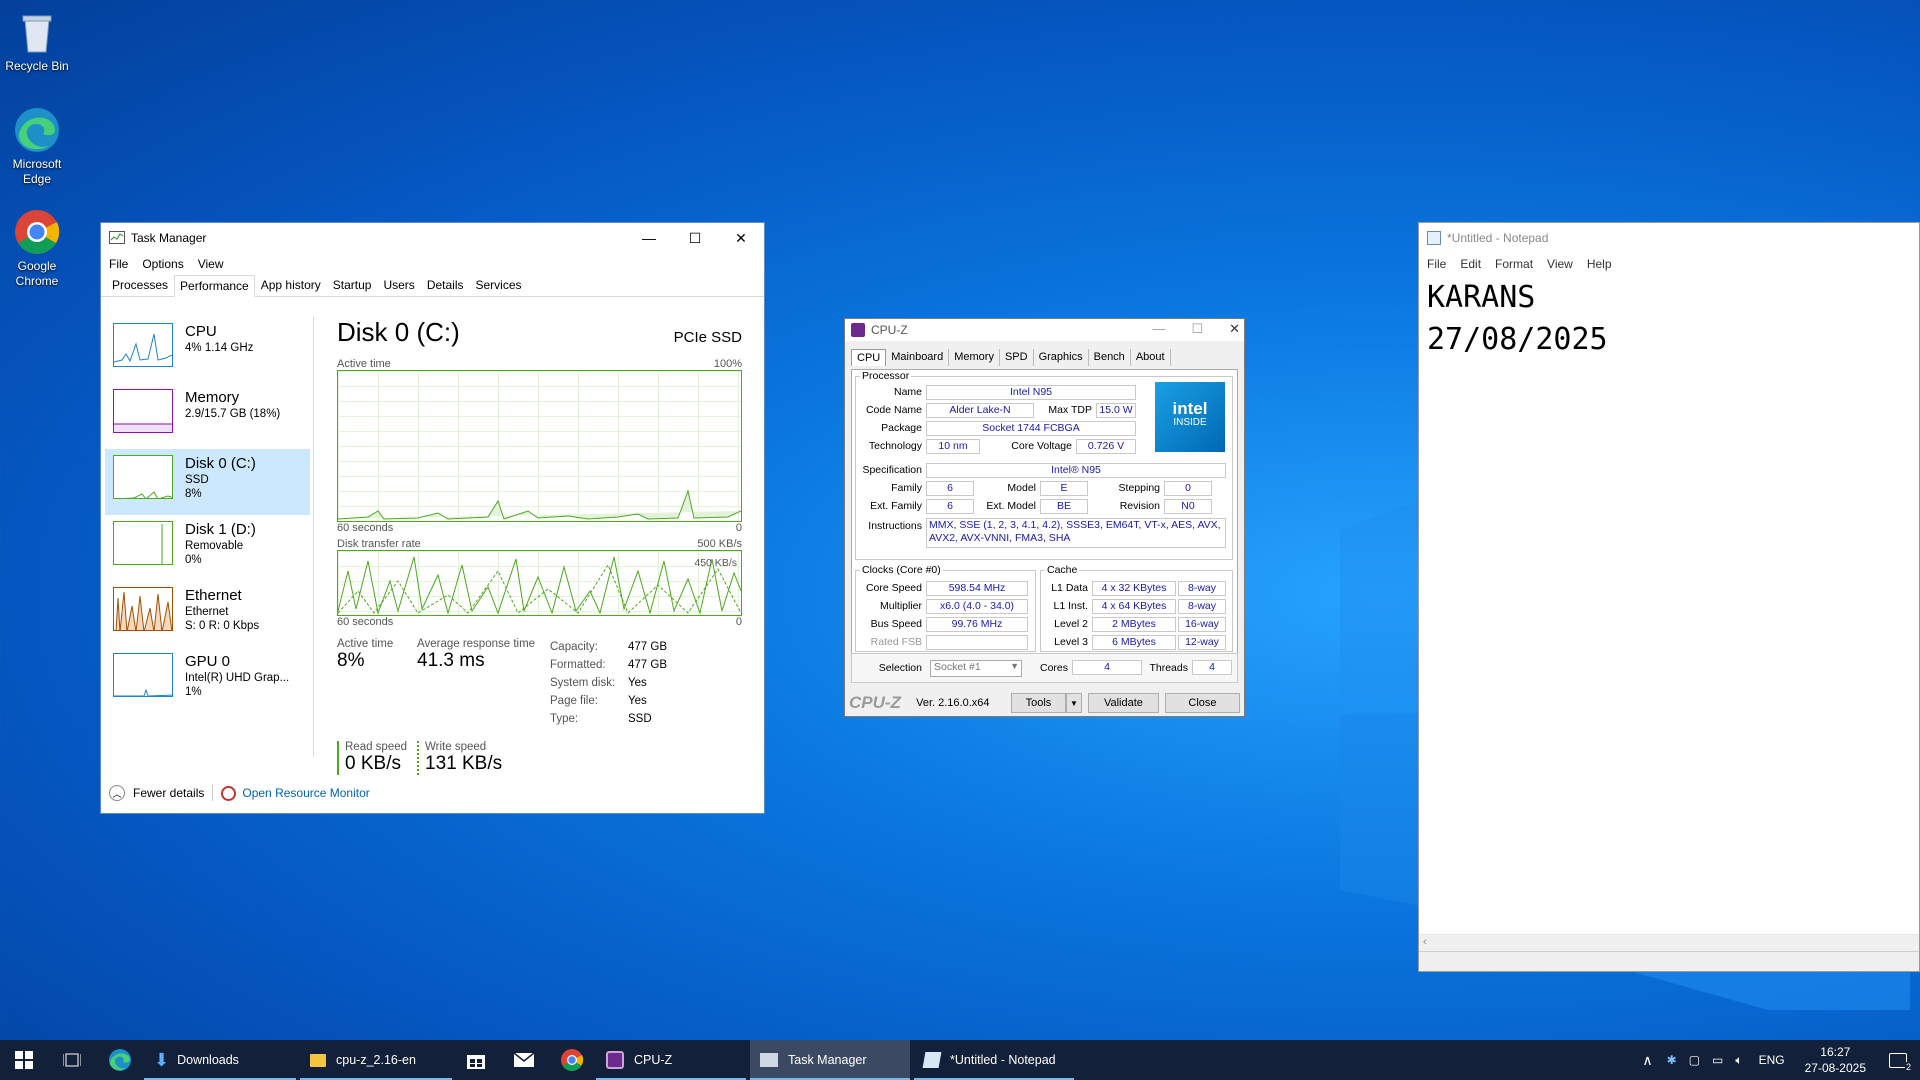 This screenshot has width=1920, height=1080. I want to click on taskbar-app-cpuz: CPU-Z, so click(671, 1060).